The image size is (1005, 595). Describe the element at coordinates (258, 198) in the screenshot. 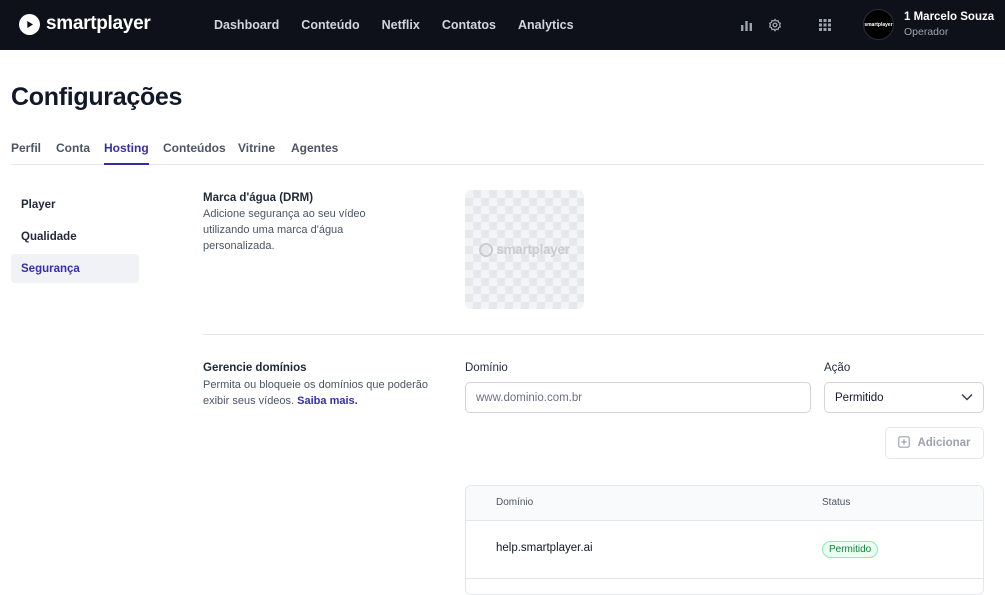

I see `watermark-title: Marca d'água (DRM)` at that location.